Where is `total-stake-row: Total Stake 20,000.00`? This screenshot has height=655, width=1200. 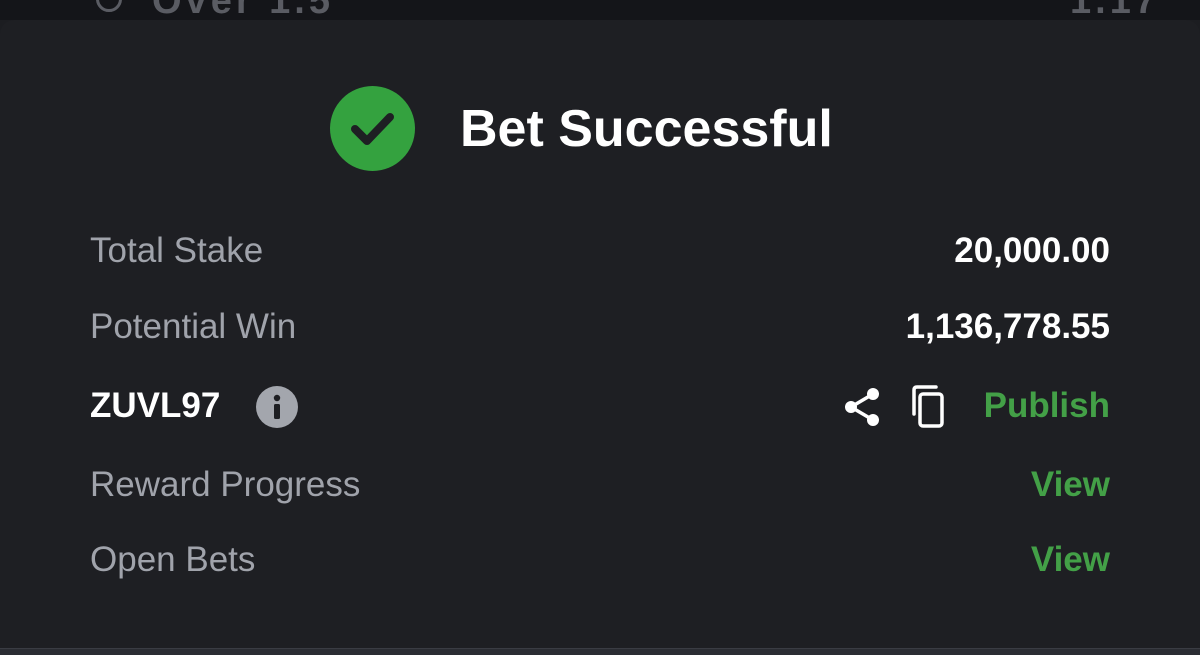
total-stake-row: Total Stake 20,000.00 is located at coordinates (600, 251).